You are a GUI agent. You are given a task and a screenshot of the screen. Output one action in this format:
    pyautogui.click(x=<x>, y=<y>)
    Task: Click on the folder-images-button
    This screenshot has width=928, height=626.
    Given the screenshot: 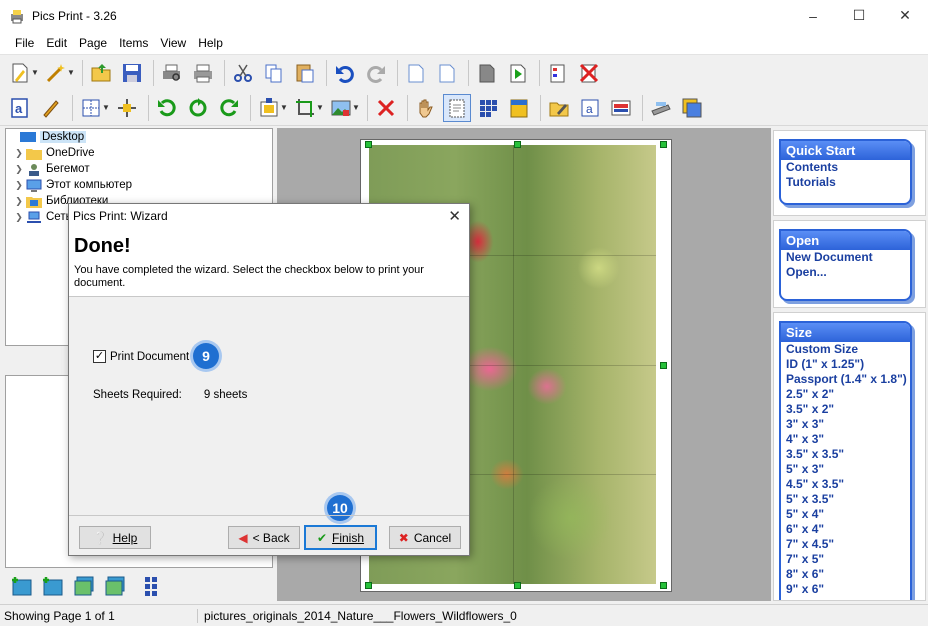 What is the action you would take?
    pyautogui.click(x=84, y=586)
    